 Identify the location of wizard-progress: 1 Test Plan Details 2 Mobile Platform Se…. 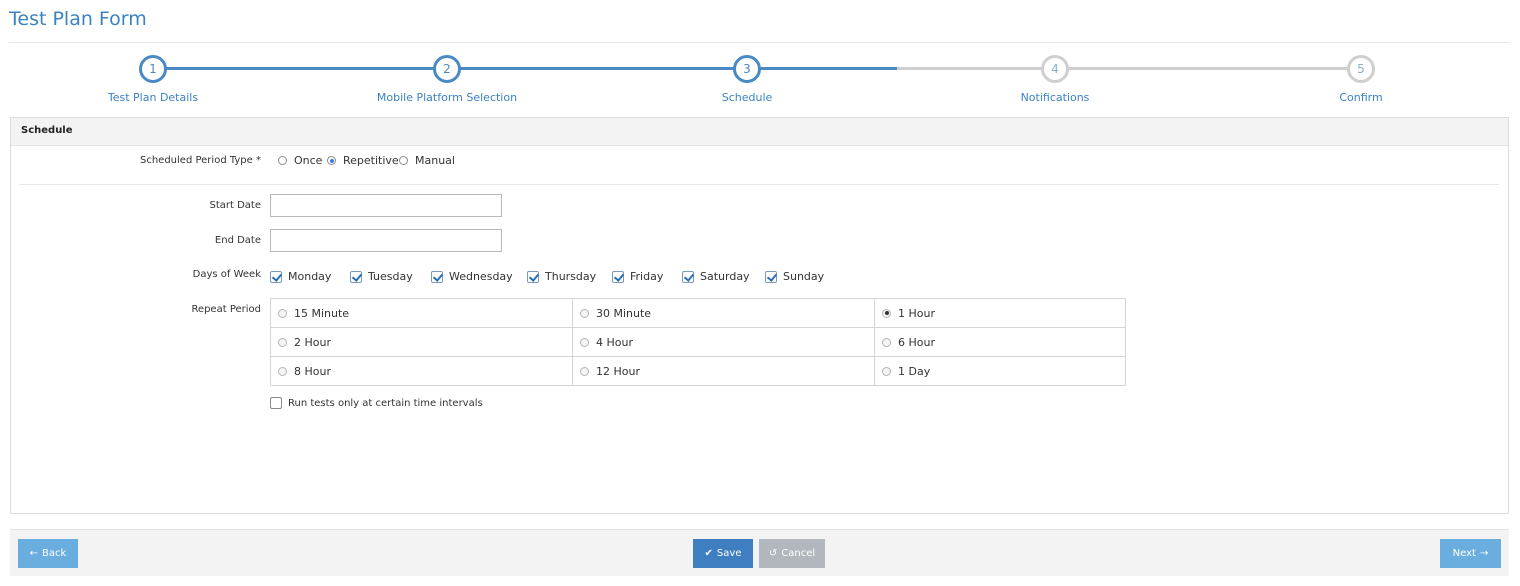
(760, 80).